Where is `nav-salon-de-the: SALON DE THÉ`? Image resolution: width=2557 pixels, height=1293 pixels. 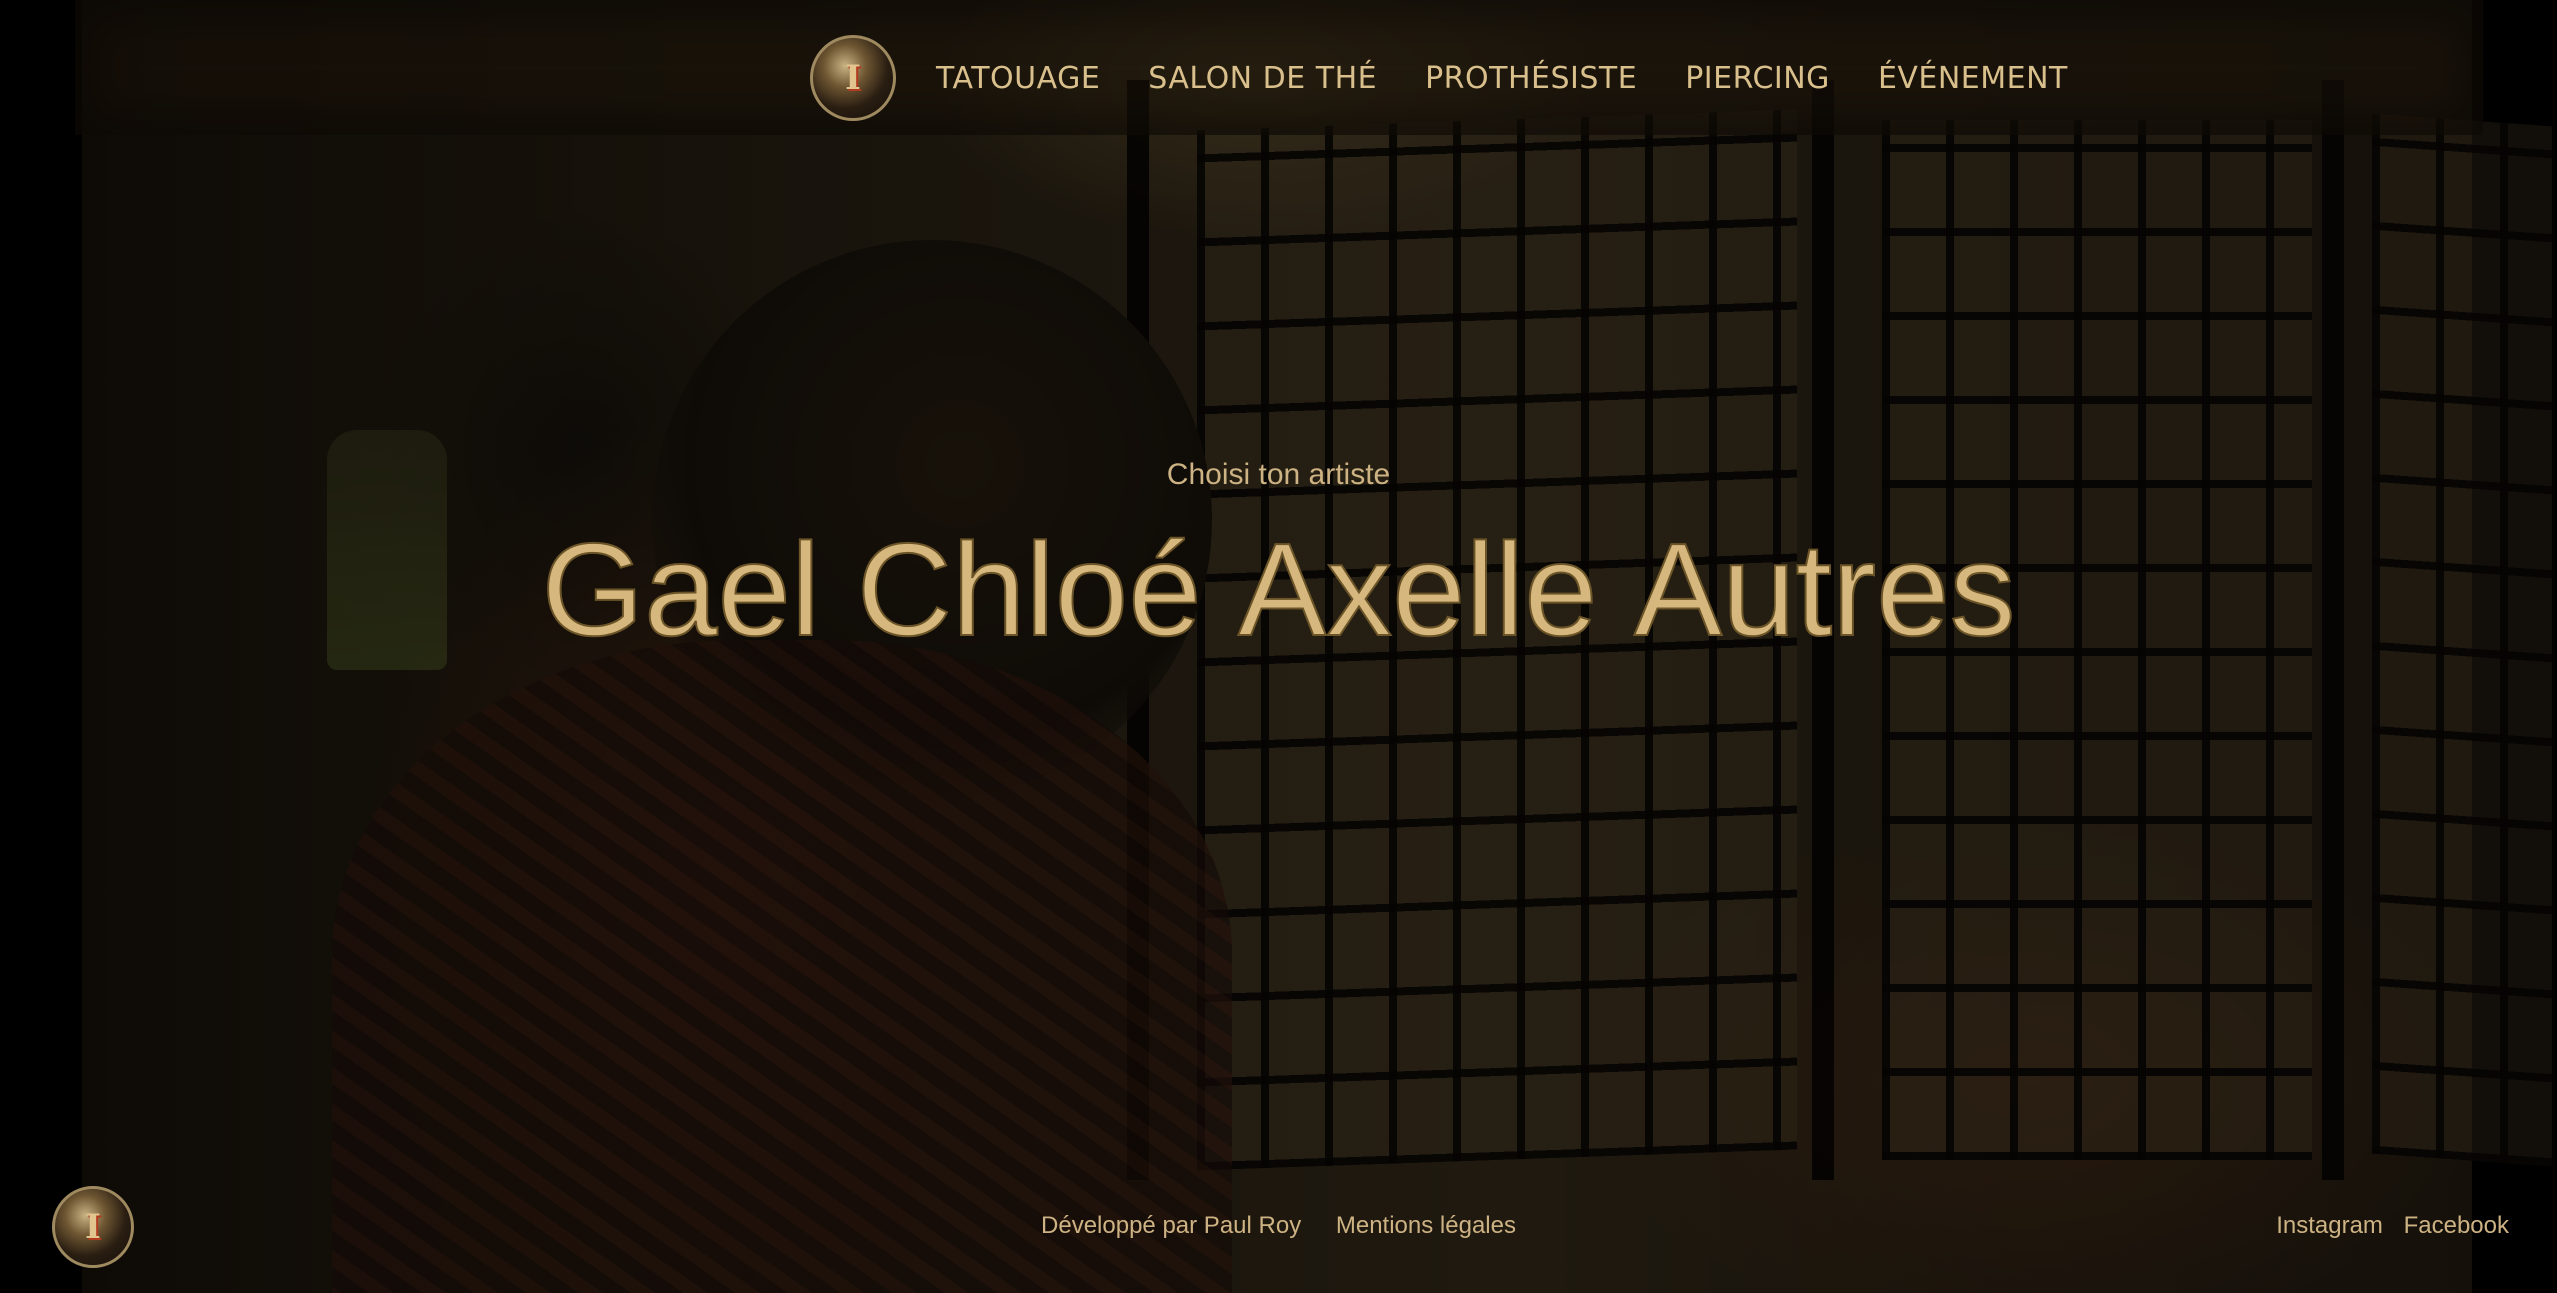 nav-salon-de-the: SALON DE THÉ is located at coordinates (1262, 78).